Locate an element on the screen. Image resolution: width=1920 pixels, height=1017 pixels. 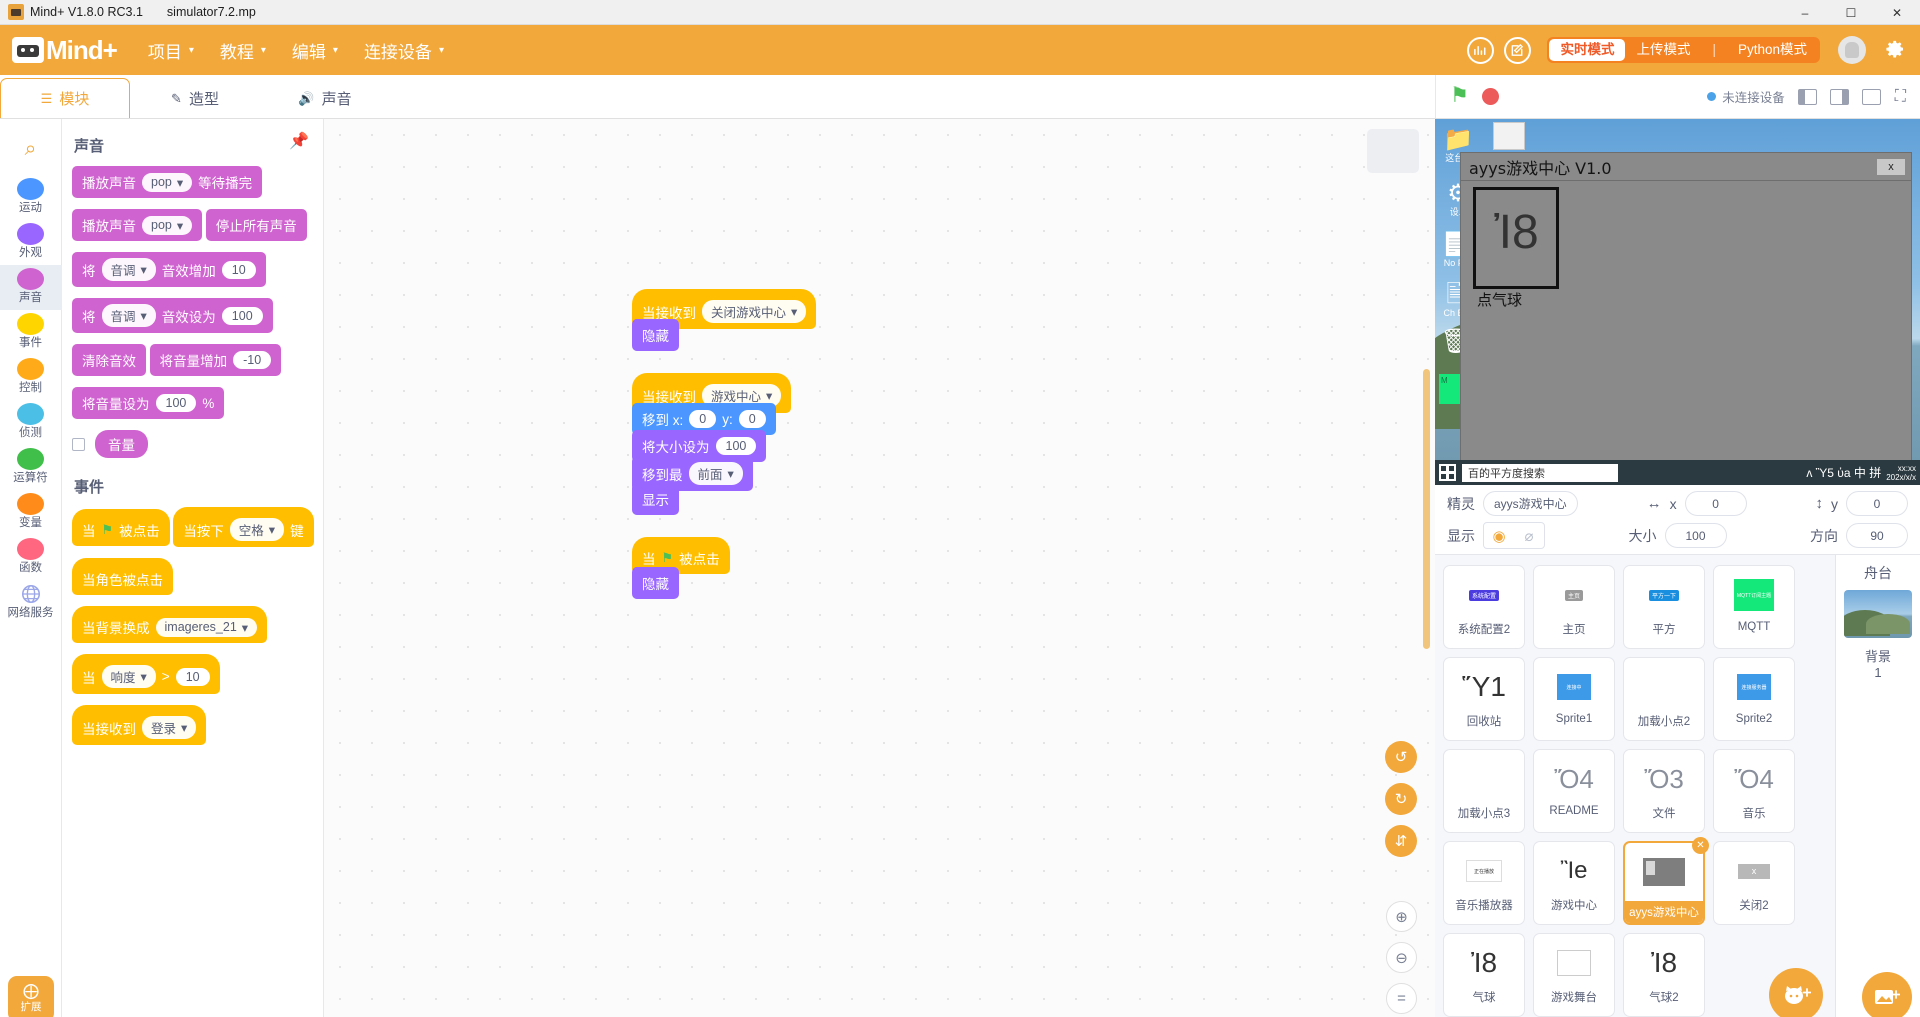
hide-icon: ⌀ is located at coordinates (1529, 535).